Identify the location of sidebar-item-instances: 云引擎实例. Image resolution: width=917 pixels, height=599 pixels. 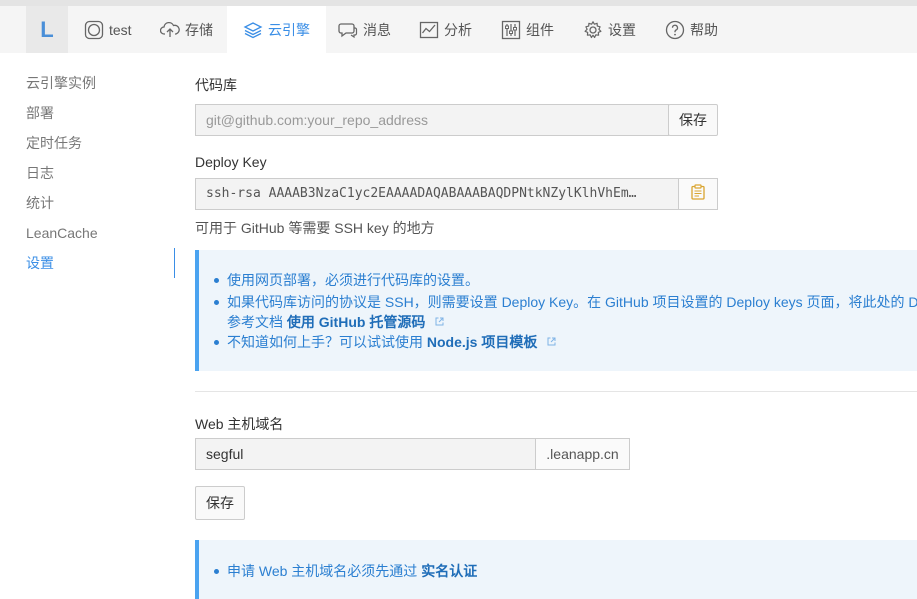
(61, 83).